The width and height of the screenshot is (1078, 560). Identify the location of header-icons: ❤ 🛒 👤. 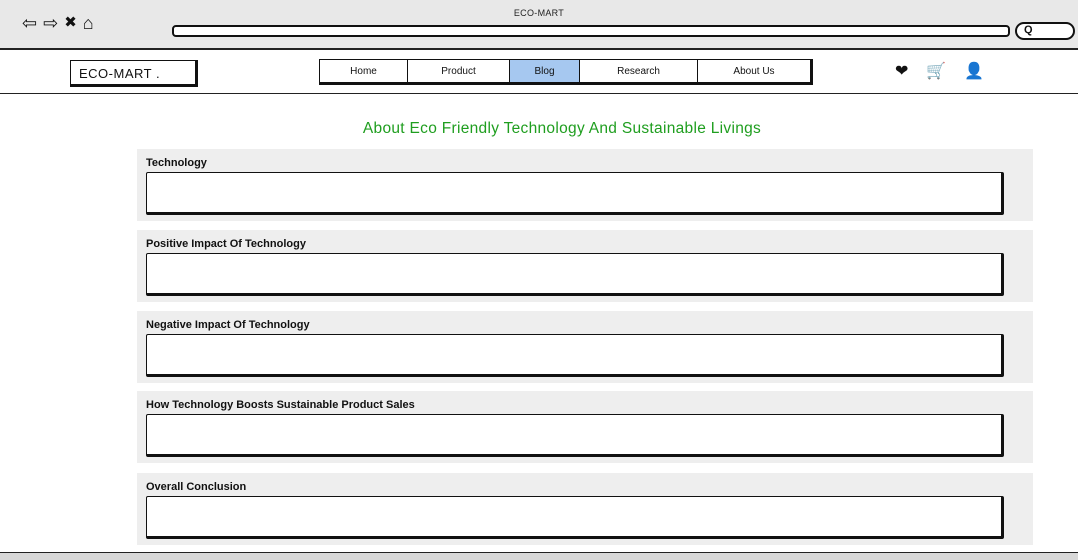
(939, 72).